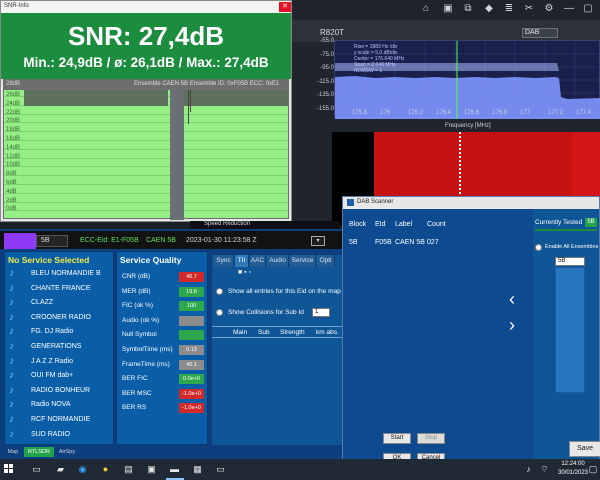  Describe the element at coordinates (321, 312) in the screenshot. I see `sub-id-select: 1` at that location.